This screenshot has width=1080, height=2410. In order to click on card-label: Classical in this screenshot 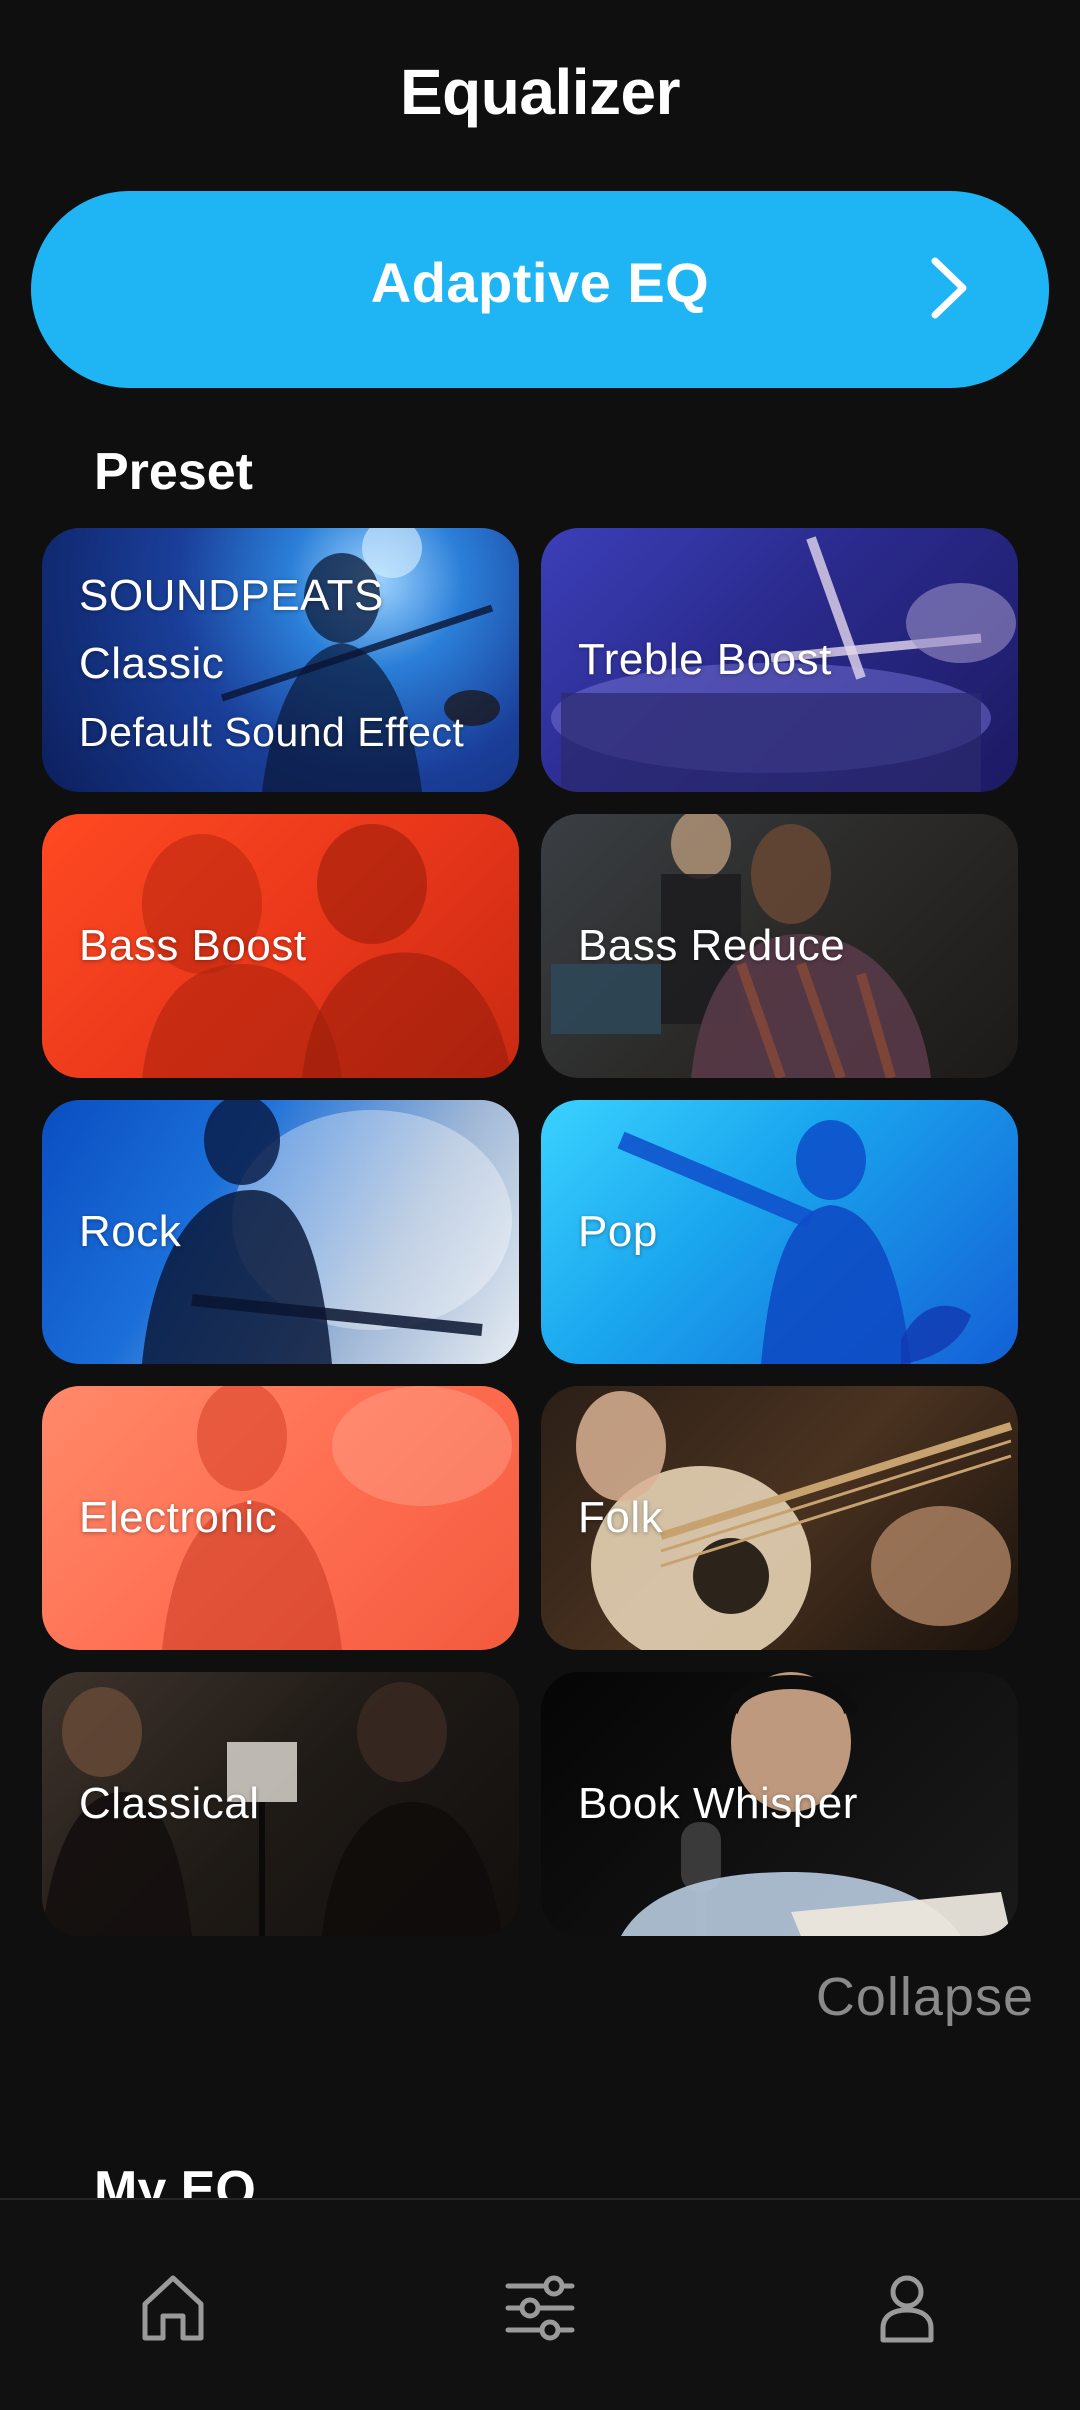, I will do `click(169, 1803)`.